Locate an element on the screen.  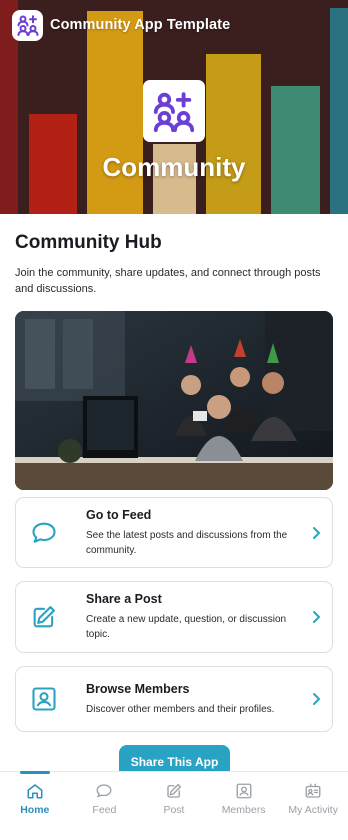
nav-item-label: Home is located at coordinates (35, 810).